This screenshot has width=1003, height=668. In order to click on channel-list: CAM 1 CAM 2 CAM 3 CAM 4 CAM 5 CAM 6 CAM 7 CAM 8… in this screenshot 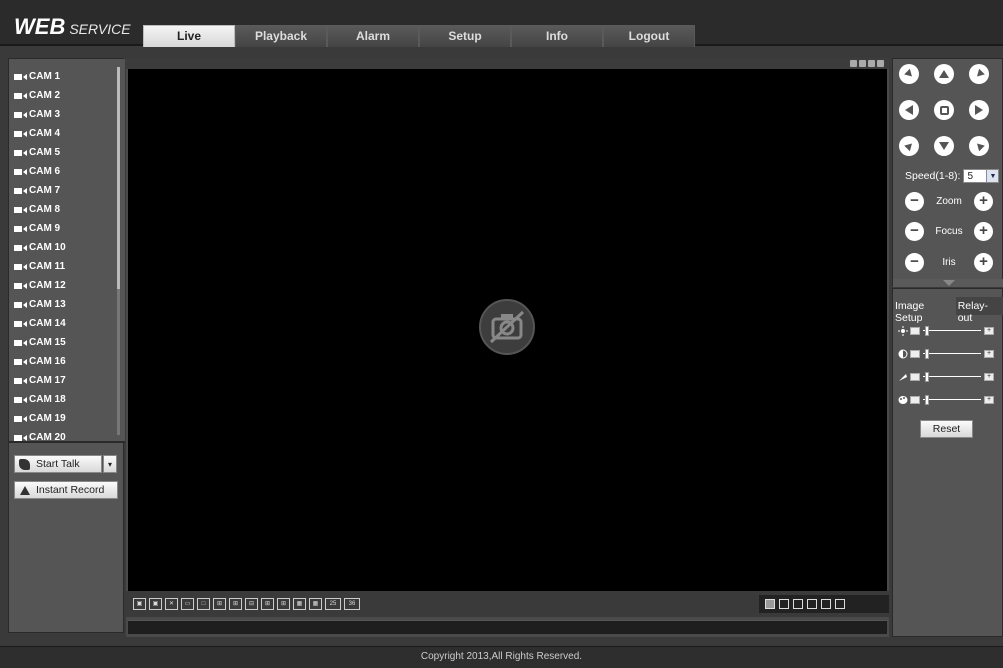, I will do `click(67, 251)`.